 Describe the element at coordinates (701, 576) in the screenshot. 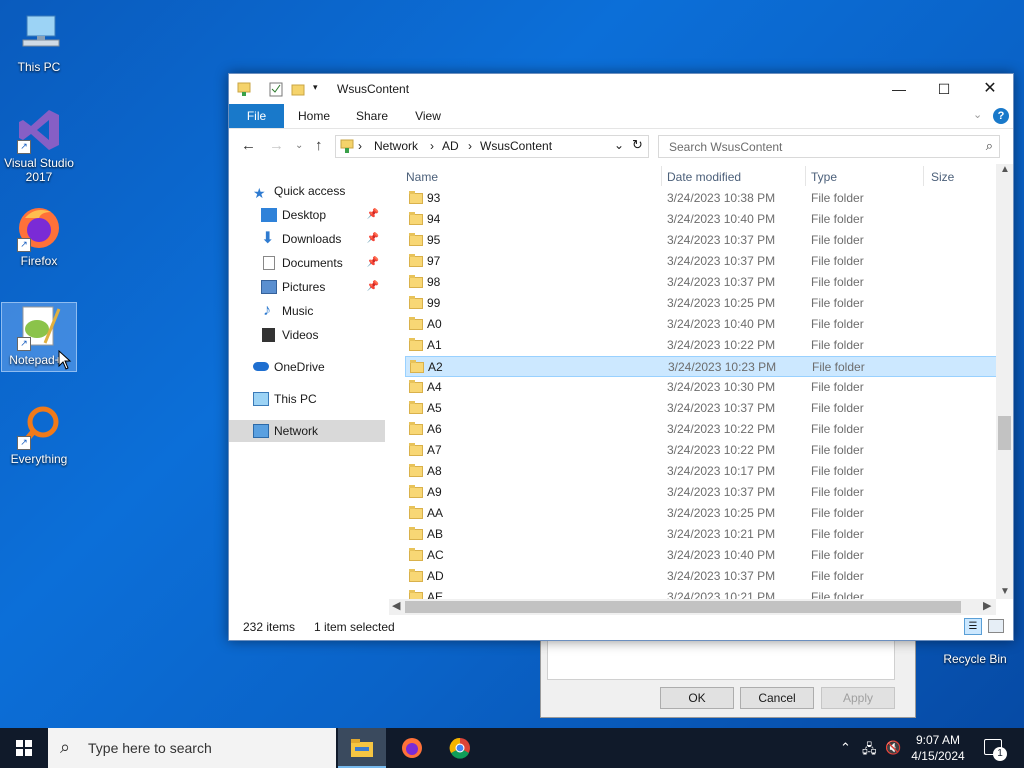

I see `table-row: AD 3/24/2023 10:37 PM File folder` at that location.